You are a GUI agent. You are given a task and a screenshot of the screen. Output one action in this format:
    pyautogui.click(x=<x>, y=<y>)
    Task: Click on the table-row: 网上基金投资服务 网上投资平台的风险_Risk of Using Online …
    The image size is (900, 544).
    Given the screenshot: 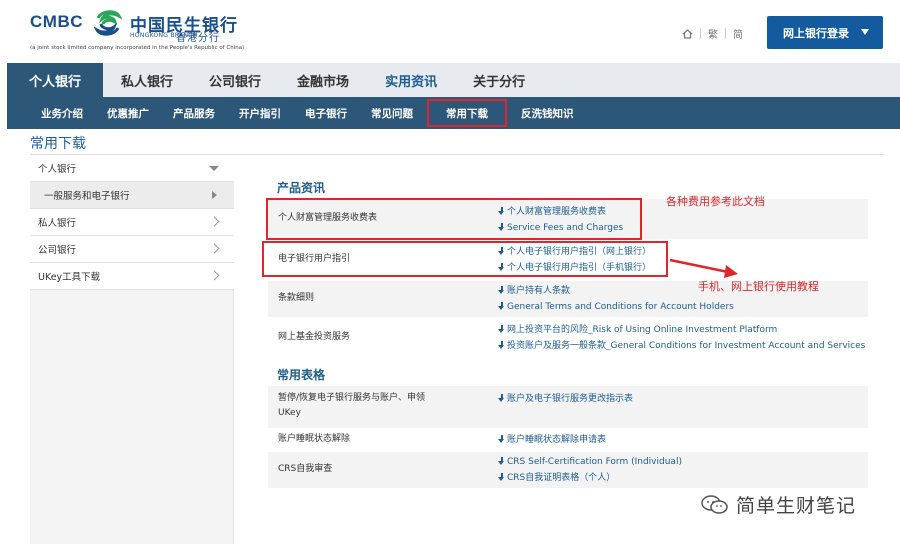 What is the action you would take?
    pyautogui.click(x=568, y=338)
    